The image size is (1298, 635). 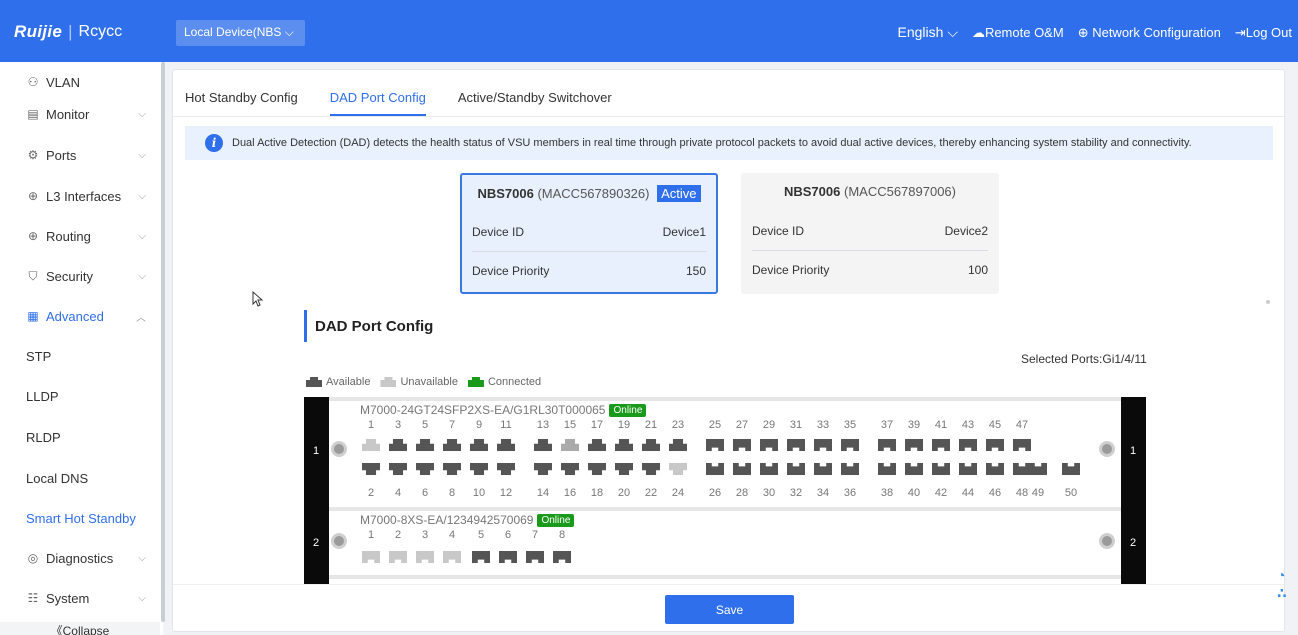 I want to click on tab-active-standby-switchover: Active/Standby Switchover, so click(x=535, y=103).